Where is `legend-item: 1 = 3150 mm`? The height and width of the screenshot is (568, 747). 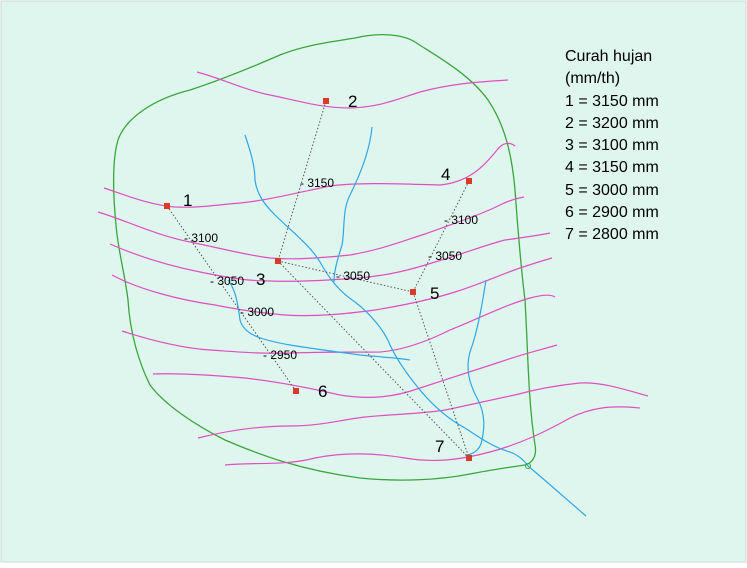 legend-item: 1 = 3150 mm is located at coordinates (612, 101).